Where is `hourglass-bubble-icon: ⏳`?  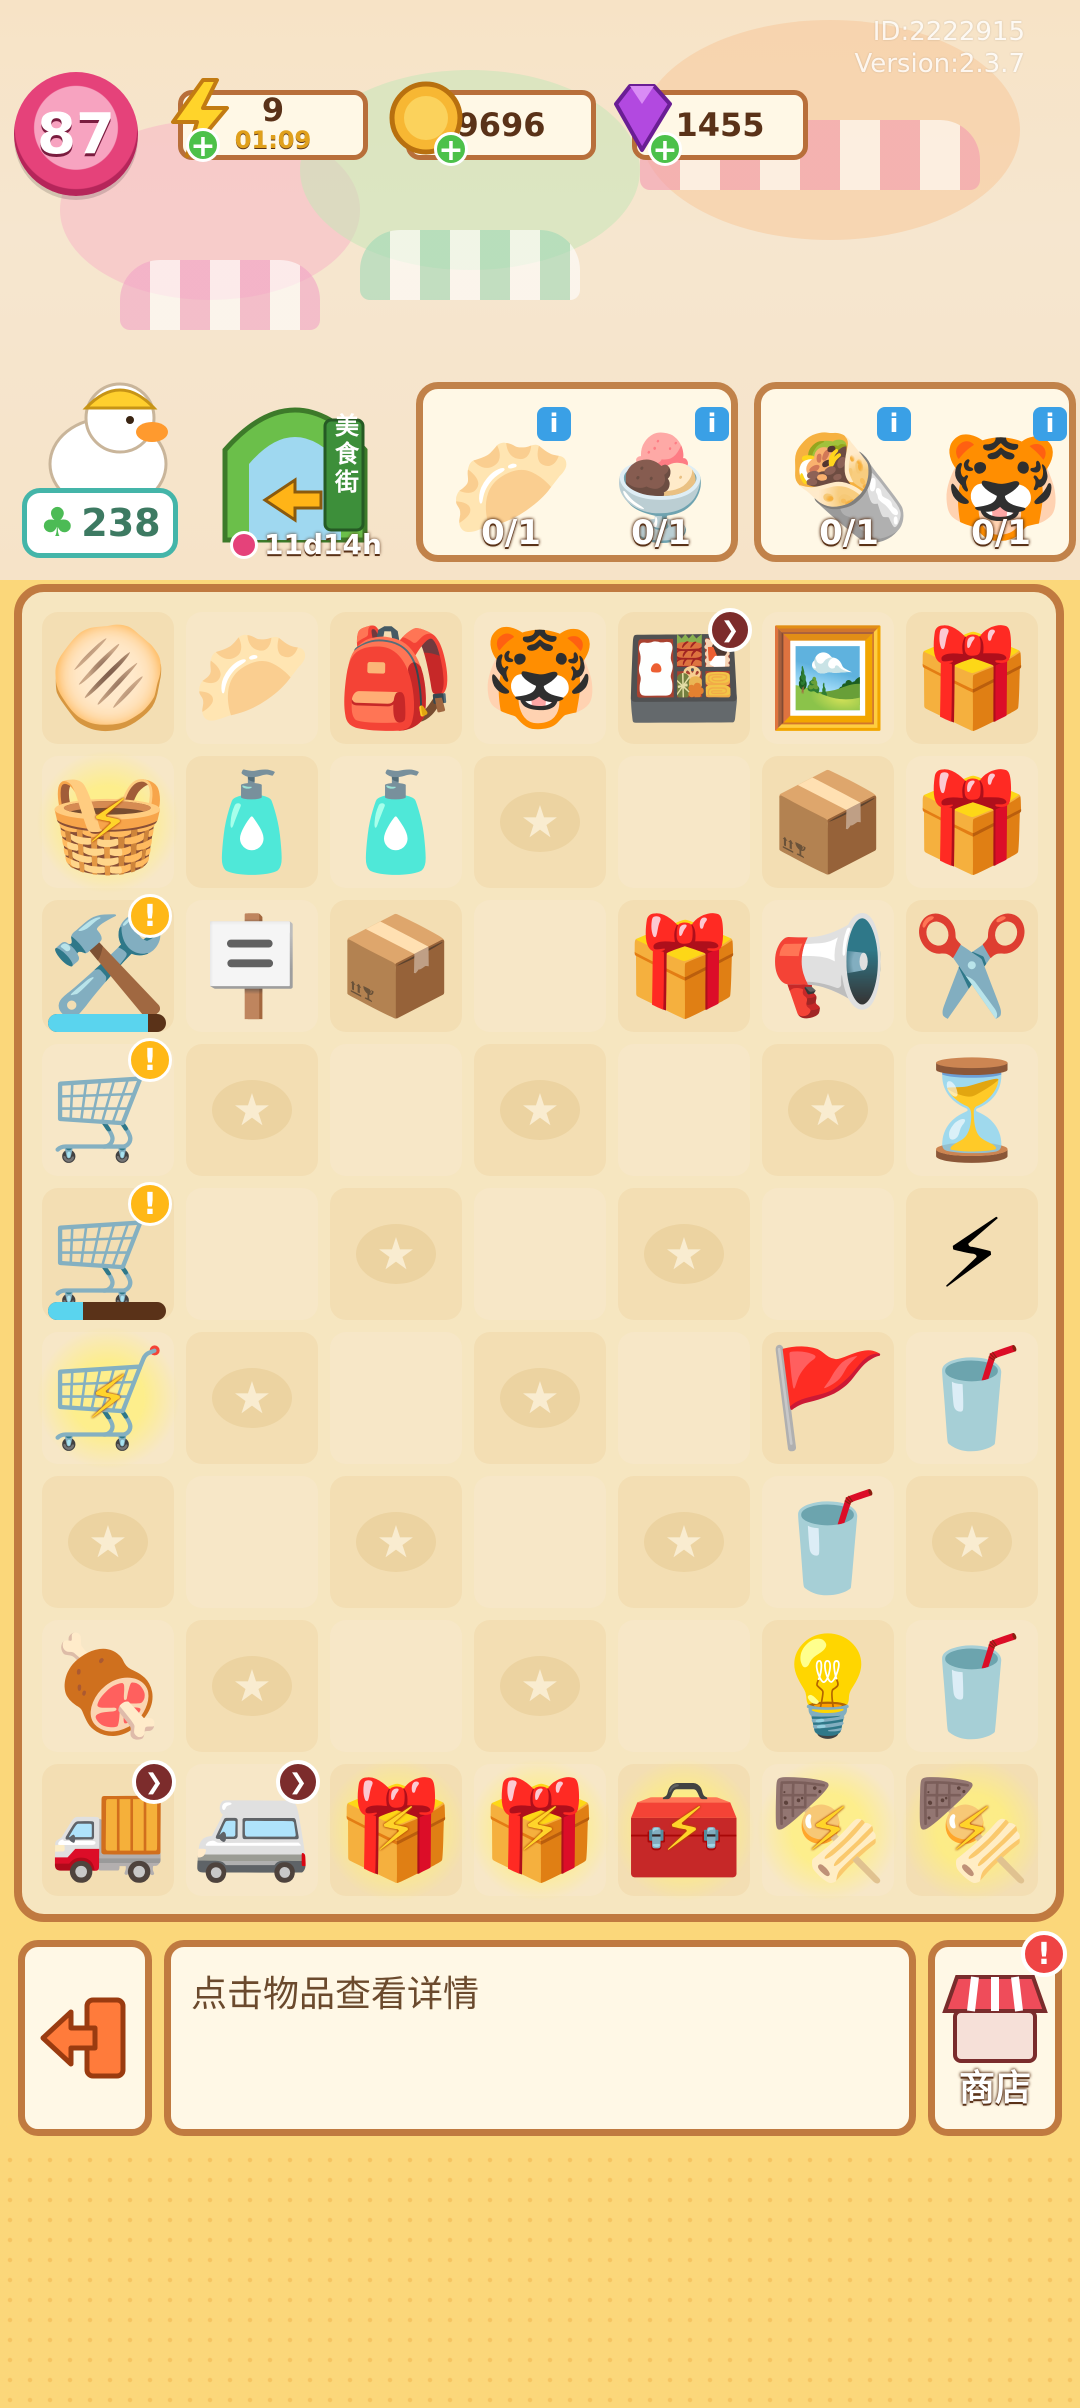
hourglass-bubble-icon: ⏳ is located at coordinates (972, 1110).